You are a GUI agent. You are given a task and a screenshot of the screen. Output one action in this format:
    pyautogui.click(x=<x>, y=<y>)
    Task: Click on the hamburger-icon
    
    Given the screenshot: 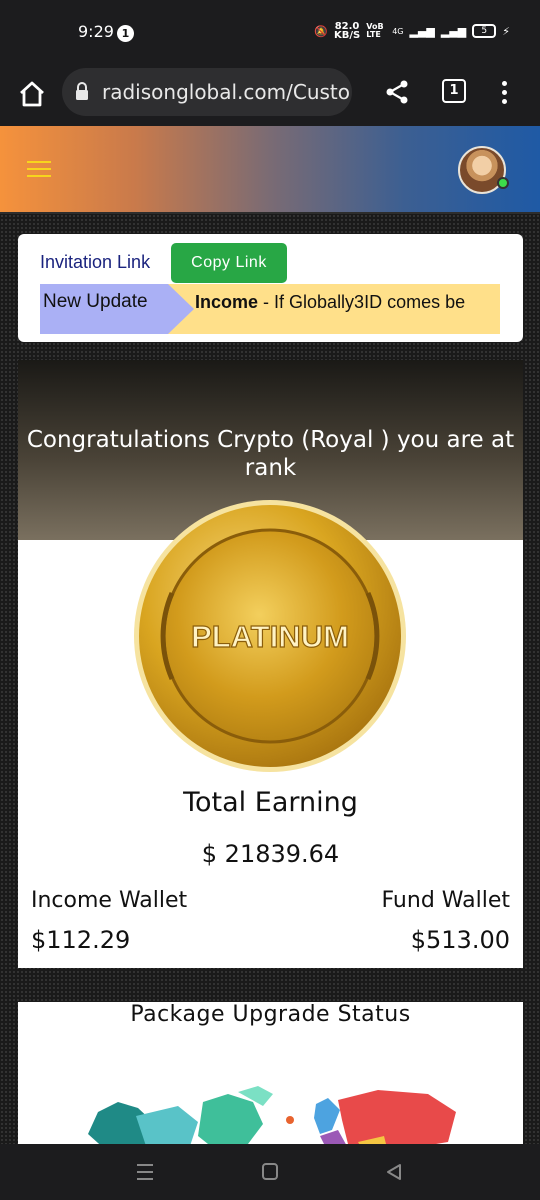 What is the action you would take?
    pyautogui.click(x=39, y=170)
    